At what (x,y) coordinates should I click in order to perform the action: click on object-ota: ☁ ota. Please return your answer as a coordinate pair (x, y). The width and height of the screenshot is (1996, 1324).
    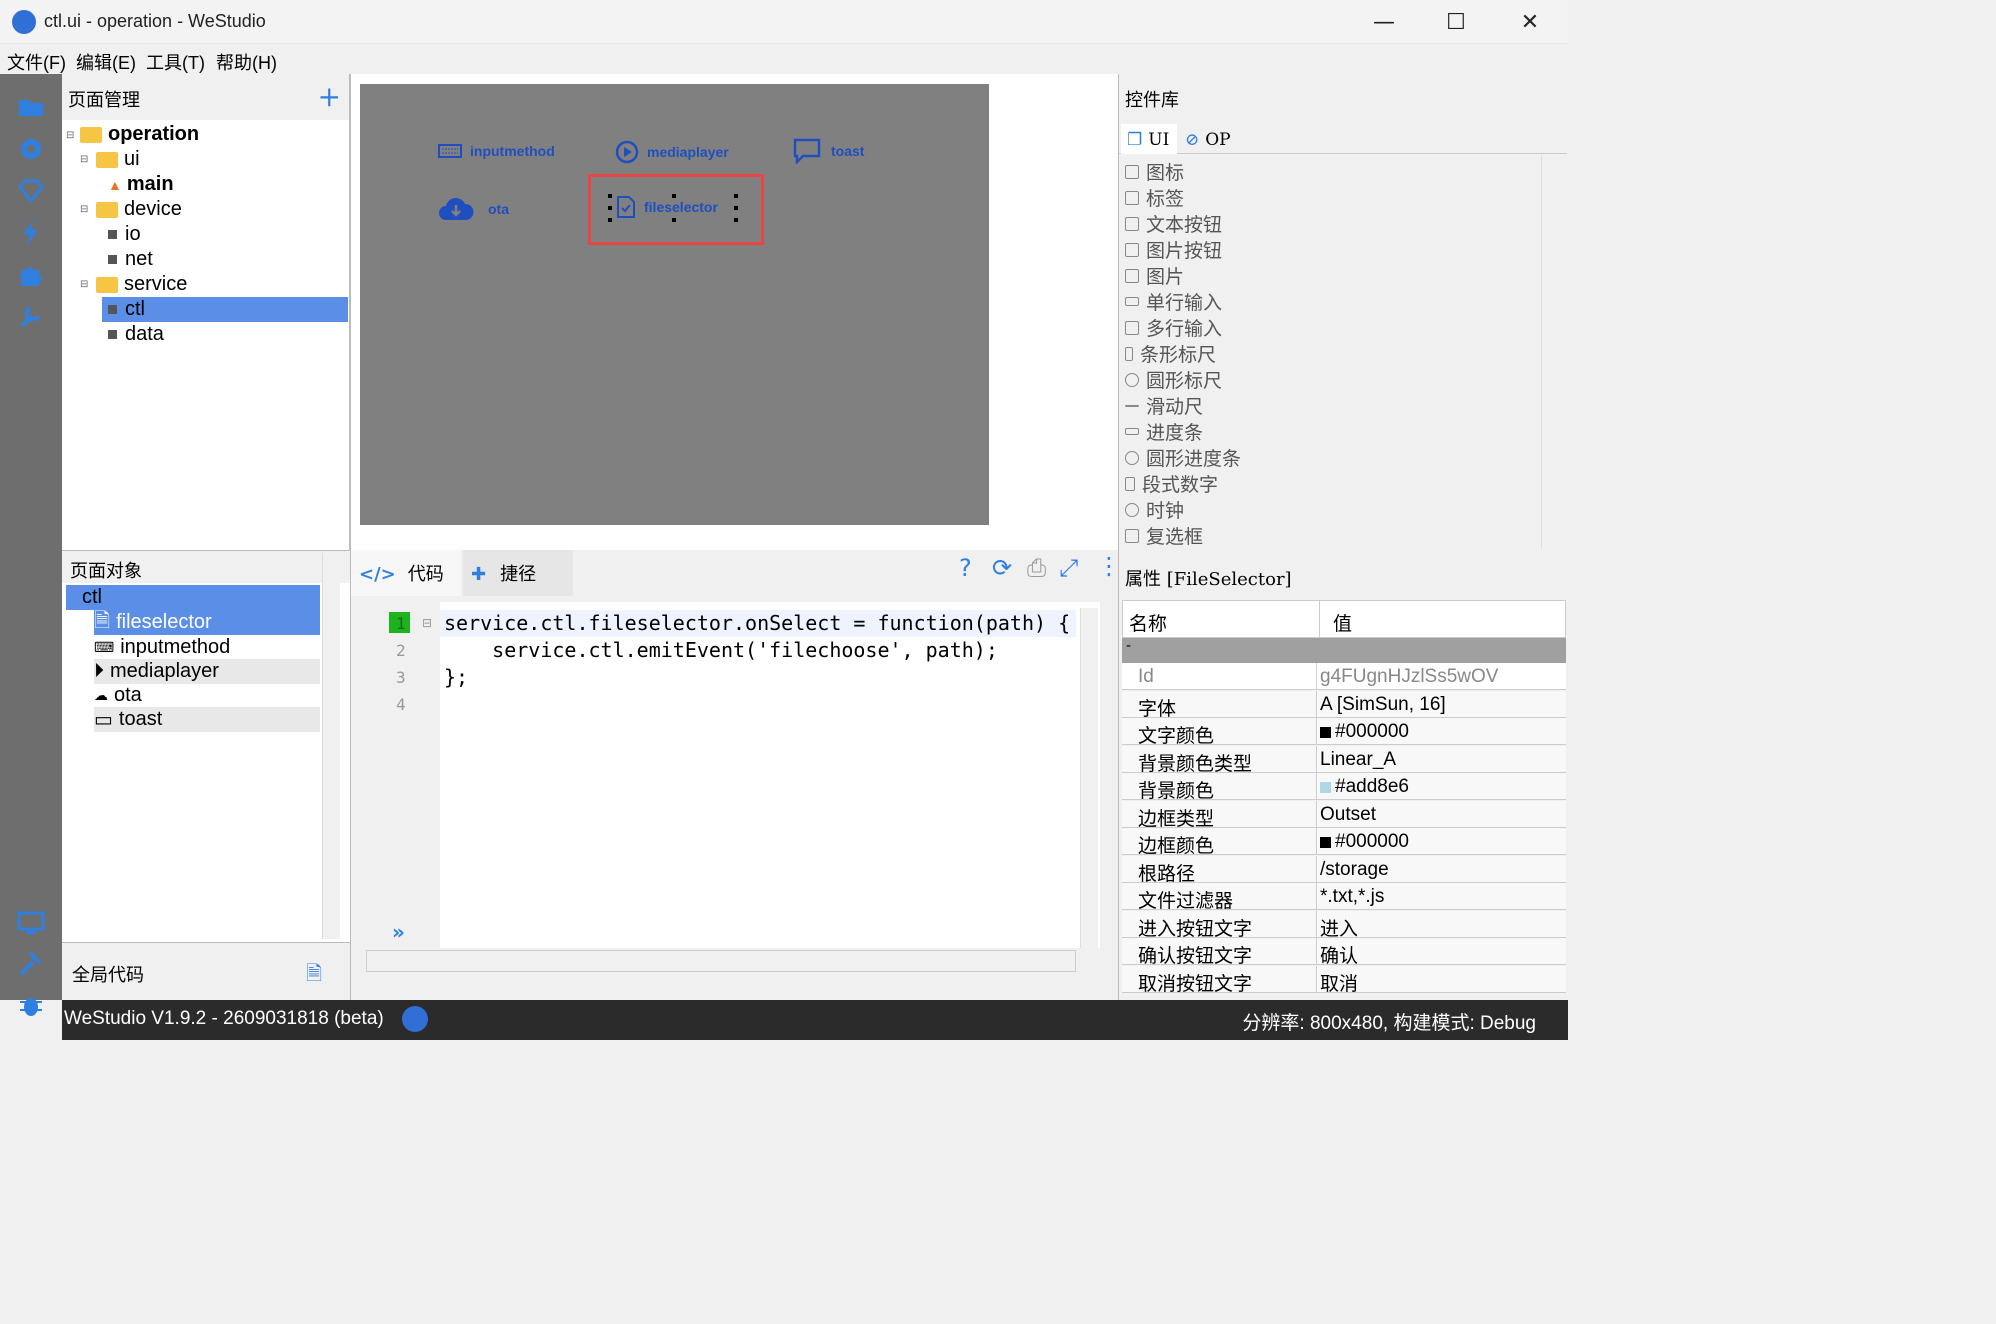
    Looking at the image, I should click on (118, 695).